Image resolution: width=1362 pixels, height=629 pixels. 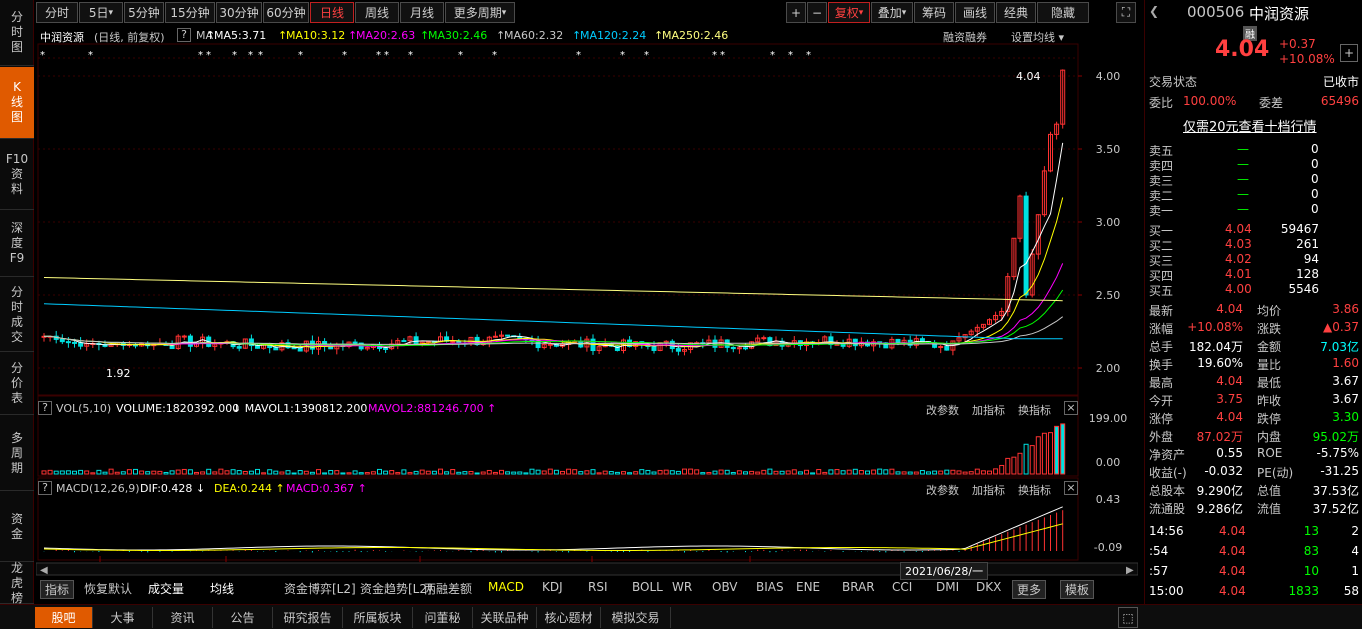 What do you see at coordinates (1077, 589) in the screenshot?
I see `indicator-tab-20: 模板` at bounding box center [1077, 589].